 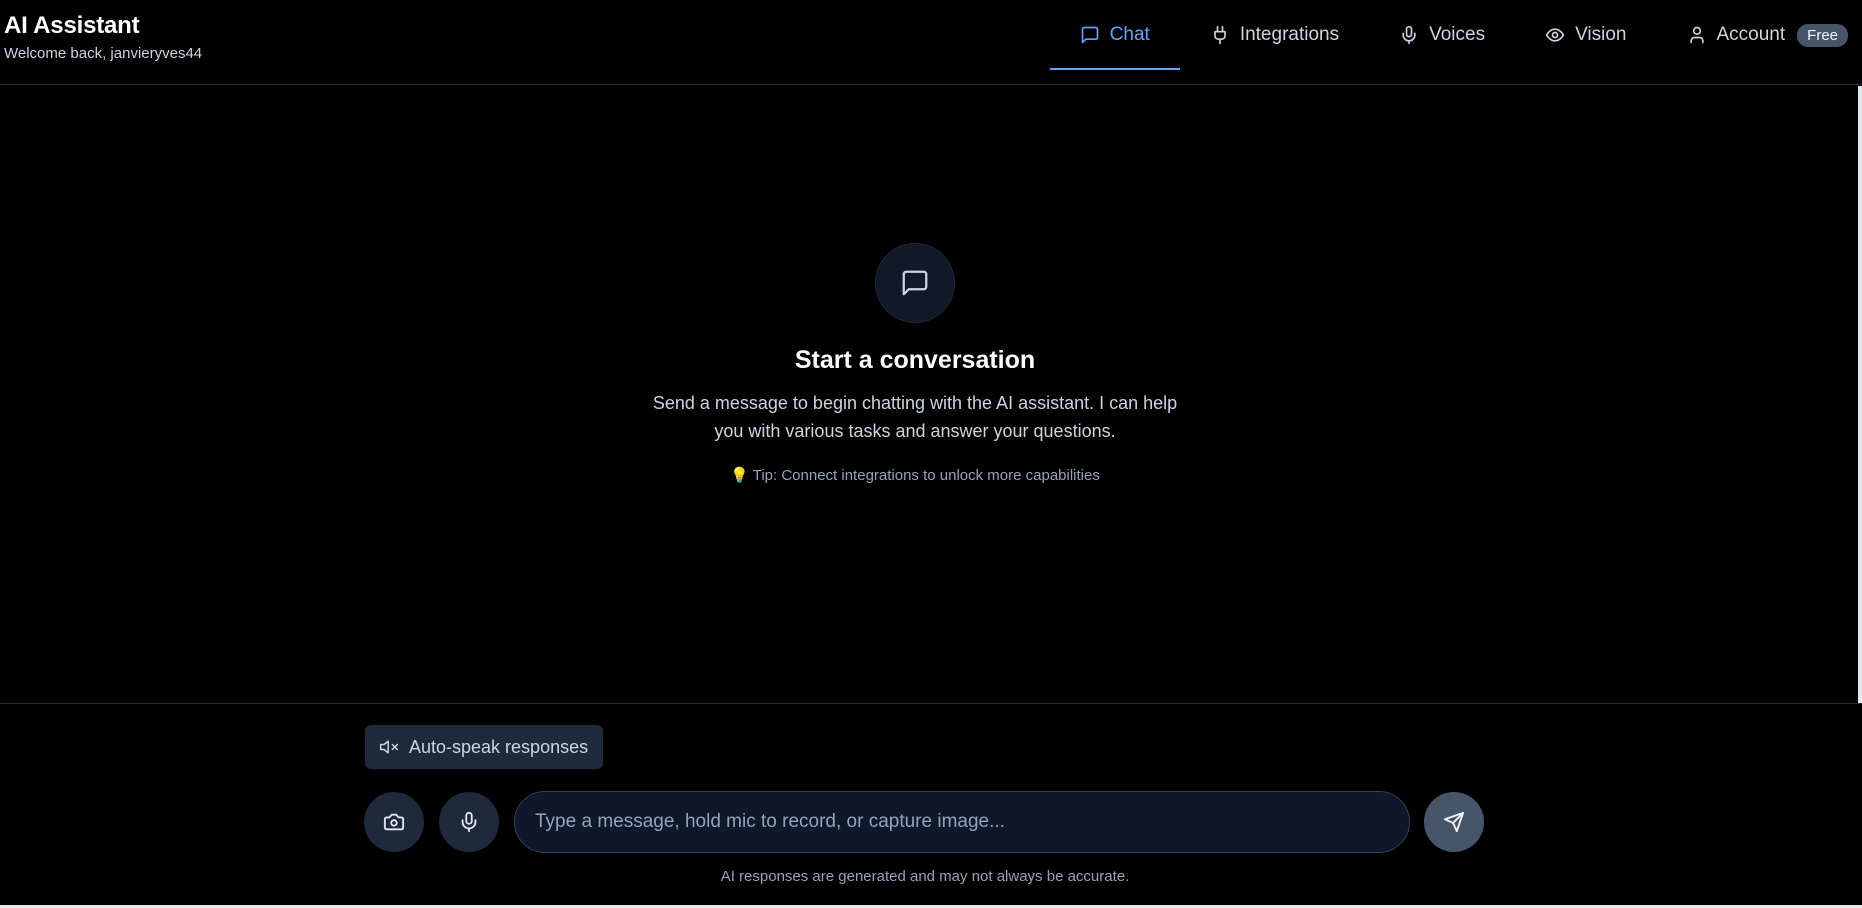 I want to click on message-input, so click(x=962, y=822).